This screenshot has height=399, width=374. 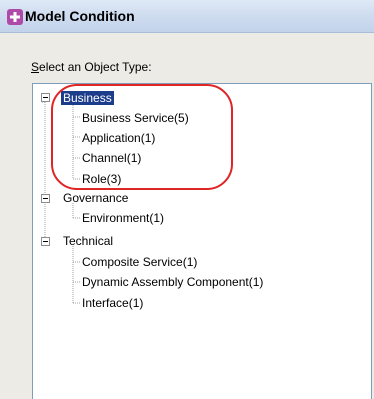 What do you see at coordinates (95, 198) in the screenshot?
I see `tree-node-governance: Governance` at bounding box center [95, 198].